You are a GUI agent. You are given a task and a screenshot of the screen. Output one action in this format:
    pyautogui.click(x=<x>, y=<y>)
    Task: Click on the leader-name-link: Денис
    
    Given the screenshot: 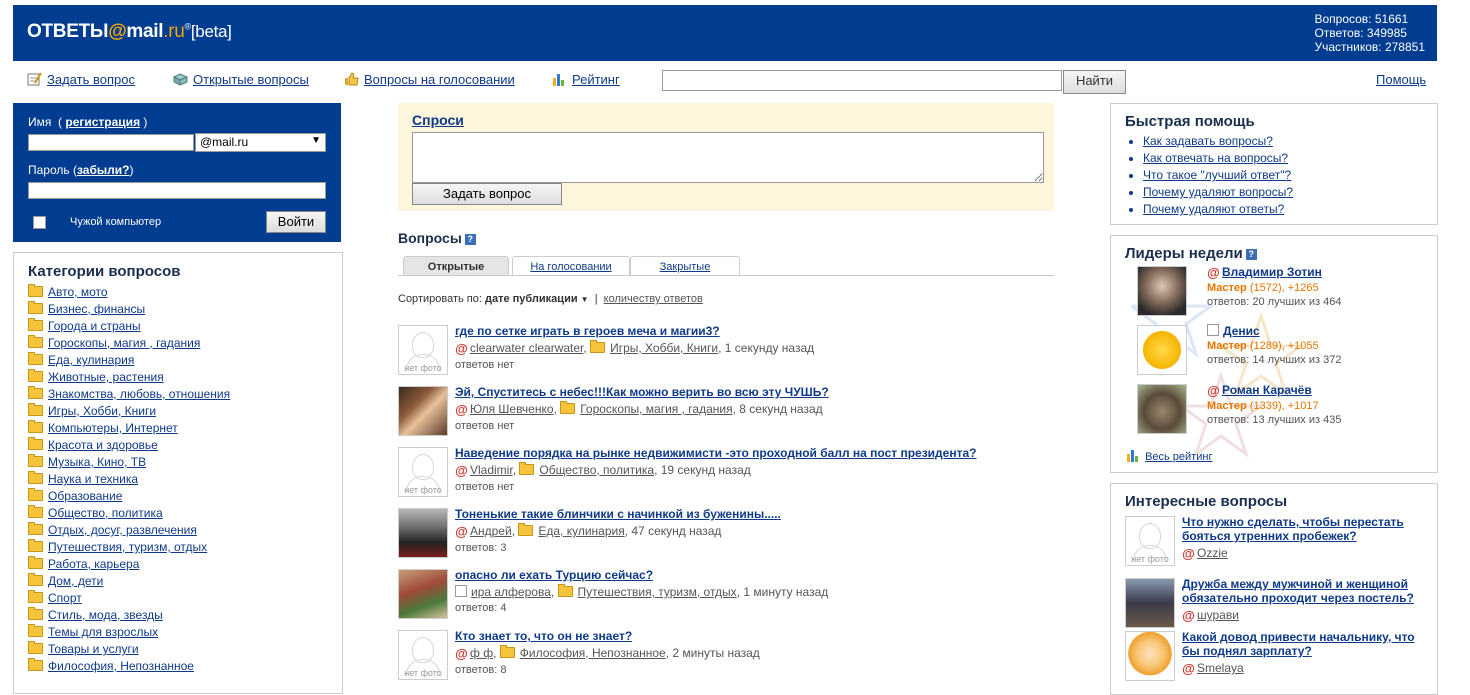 What is the action you would take?
    pyautogui.click(x=1241, y=331)
    